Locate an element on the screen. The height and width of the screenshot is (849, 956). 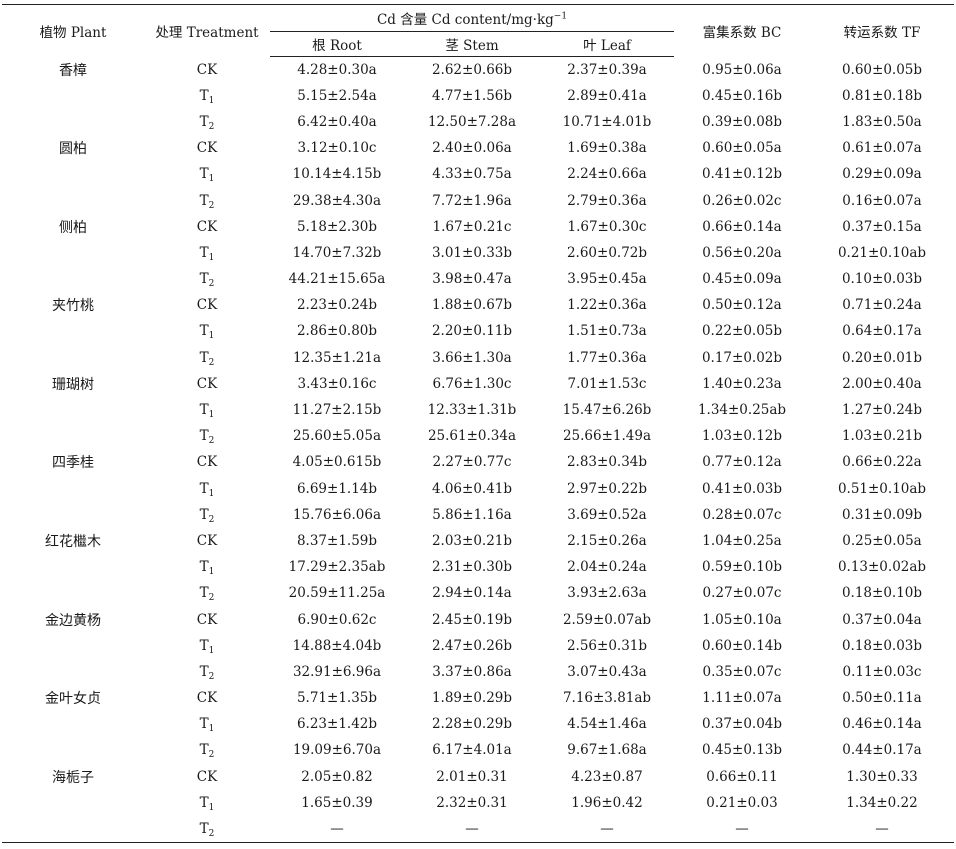
leaf-cd-cell: — is located at coordinates (607, 829).